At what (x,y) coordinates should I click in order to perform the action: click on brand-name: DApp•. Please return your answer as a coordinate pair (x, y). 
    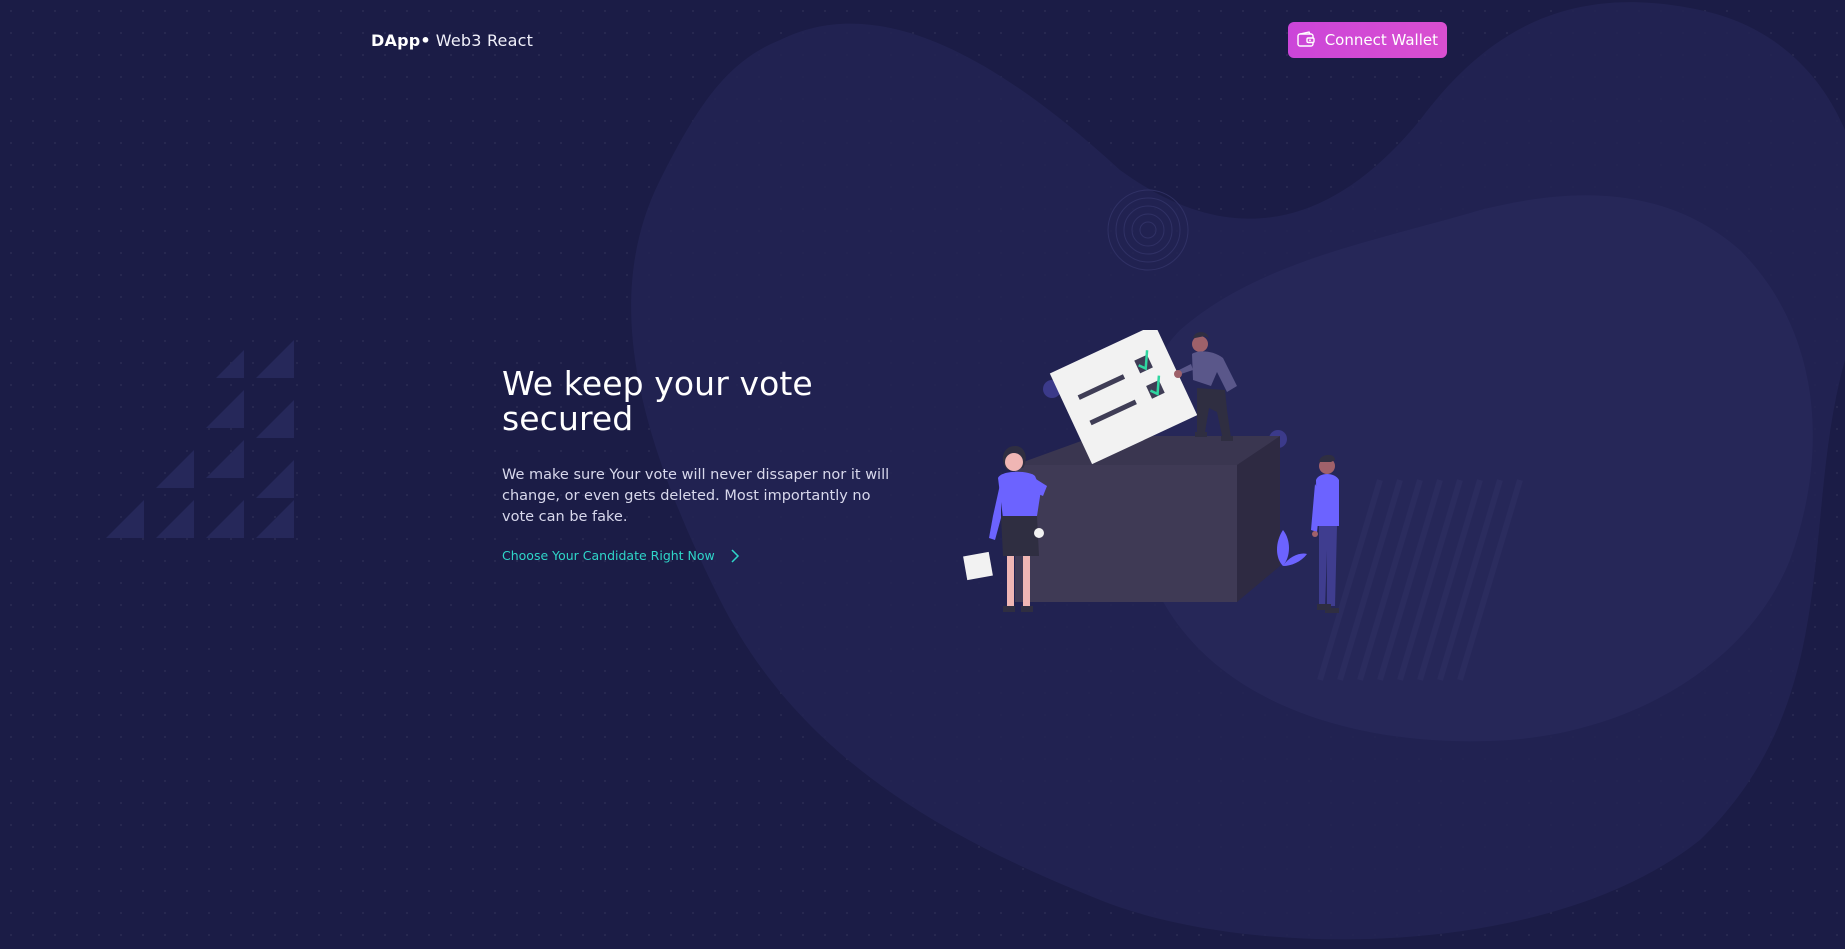
    Looking at the image, I should click on (401, 40).